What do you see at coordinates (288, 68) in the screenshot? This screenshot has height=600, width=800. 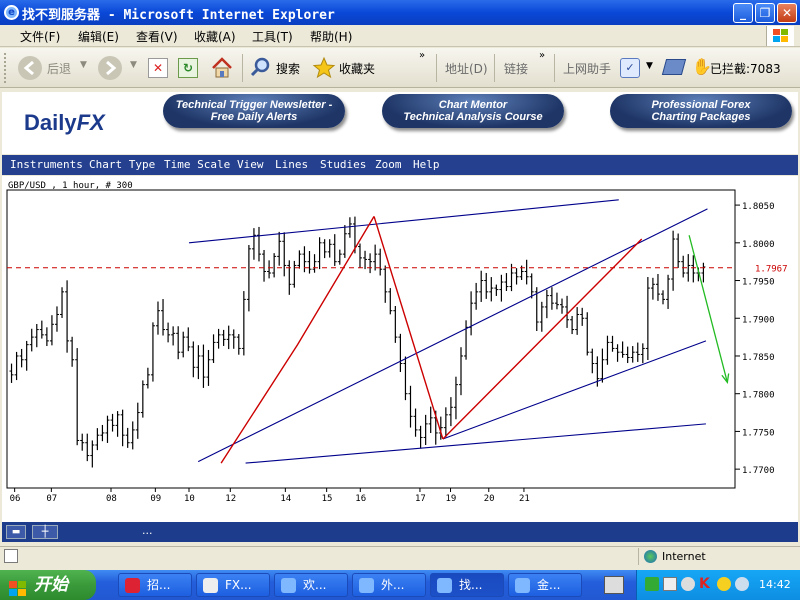 I see `search-button-label: 搜索` at bounding box center [288, 68].